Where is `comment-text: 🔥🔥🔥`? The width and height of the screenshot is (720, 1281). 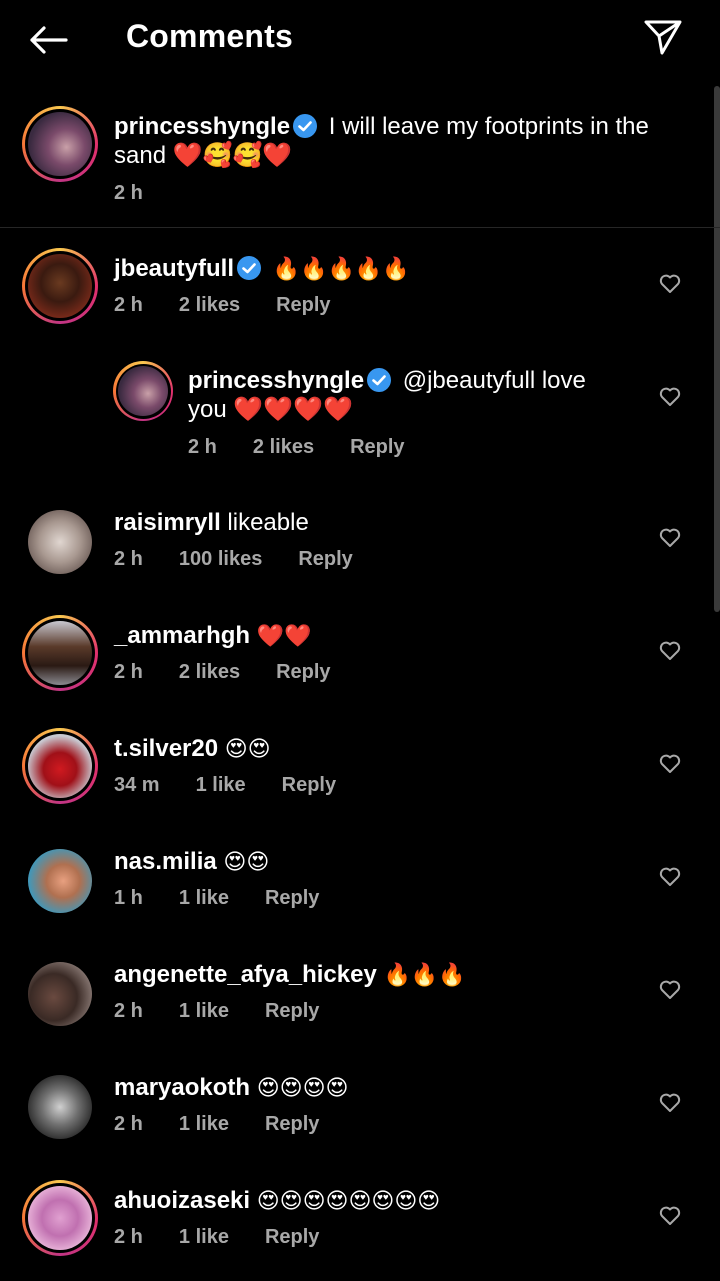 comment-text: 🔥🔥🔥 is located at coordinates (424, 975).